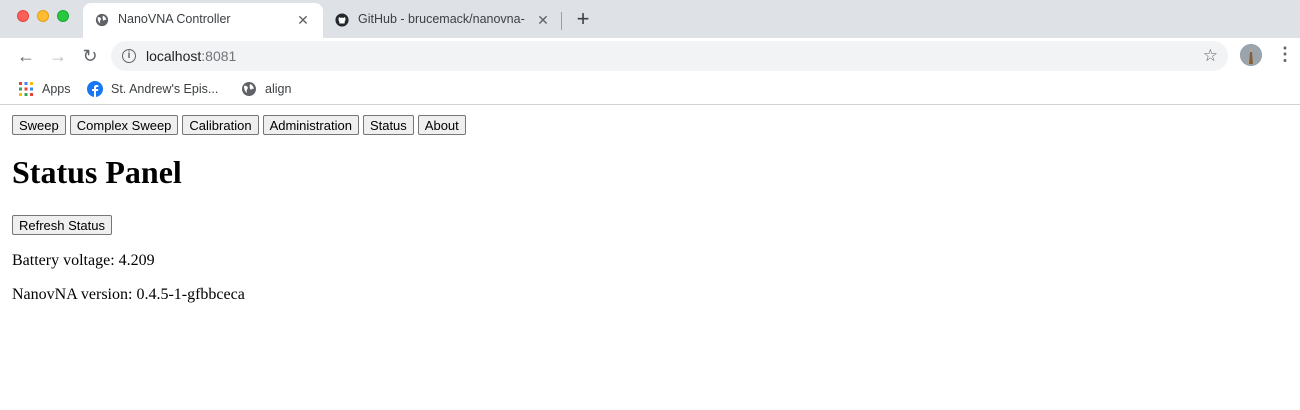 This screenshot has width=1300, height=410. I want to click on version-value: 0.4.5-1-gfbbceca, so click(190, 294).